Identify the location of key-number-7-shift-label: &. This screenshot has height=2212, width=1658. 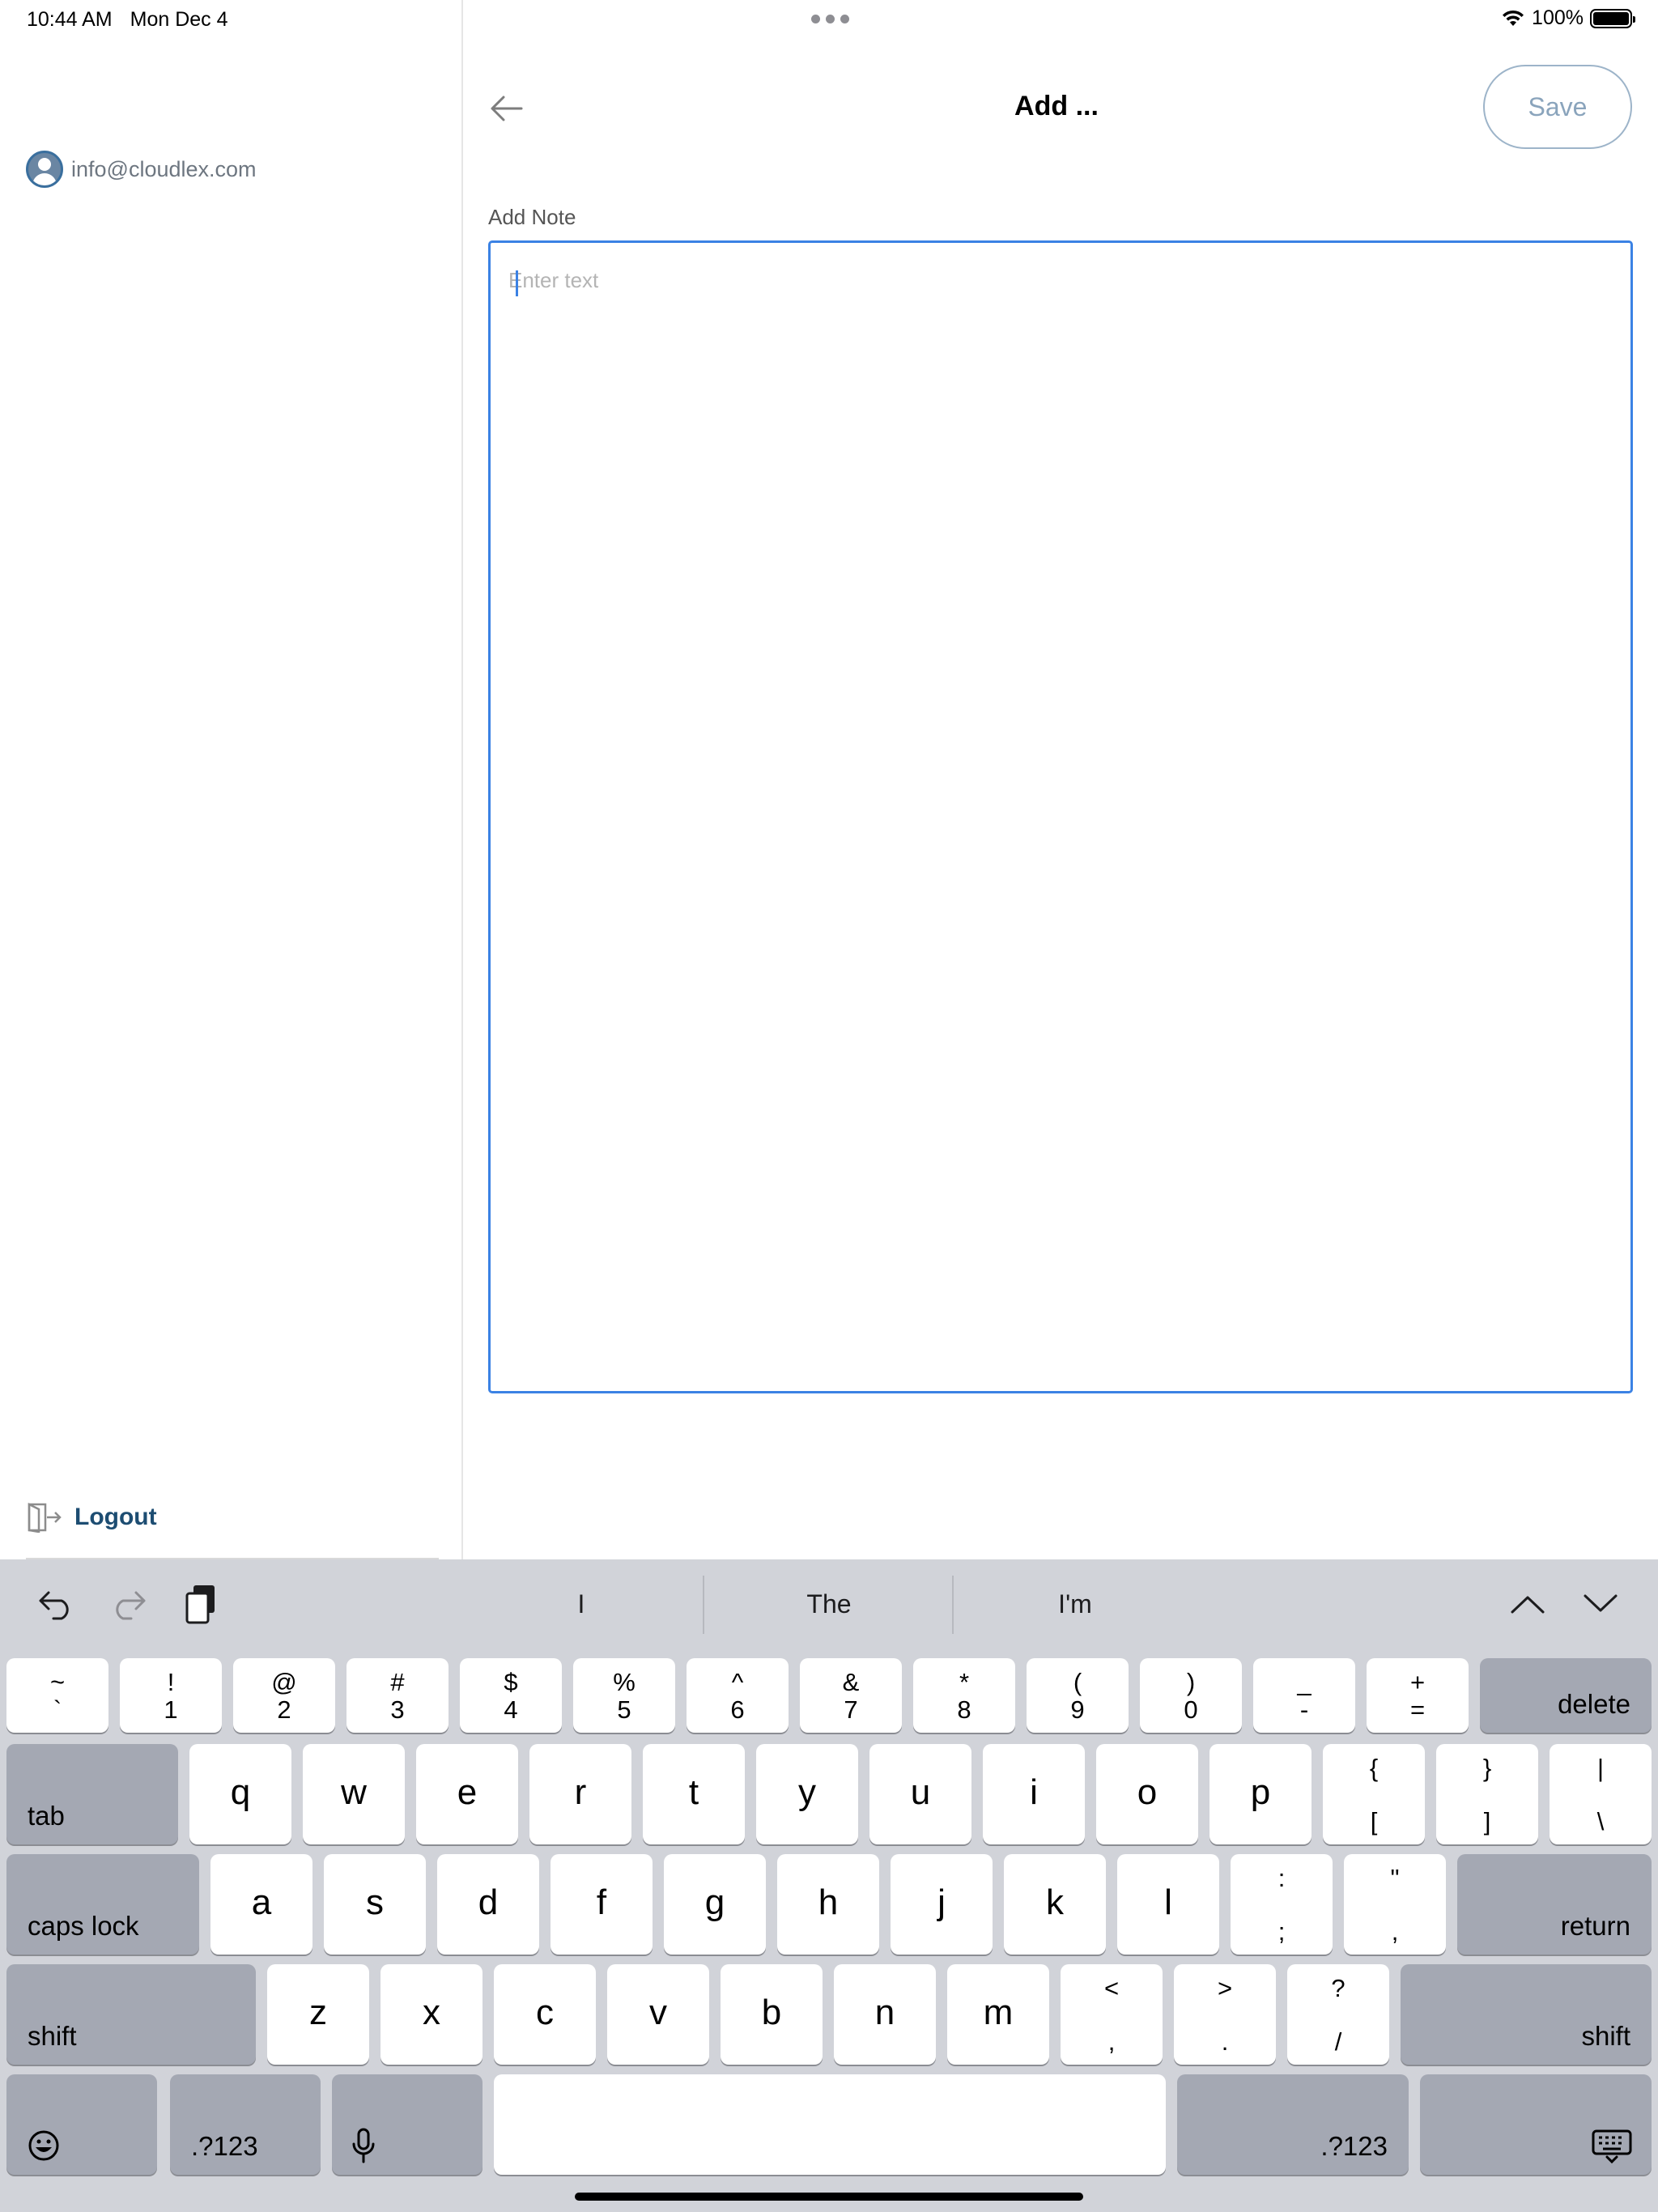
(851, 1682).